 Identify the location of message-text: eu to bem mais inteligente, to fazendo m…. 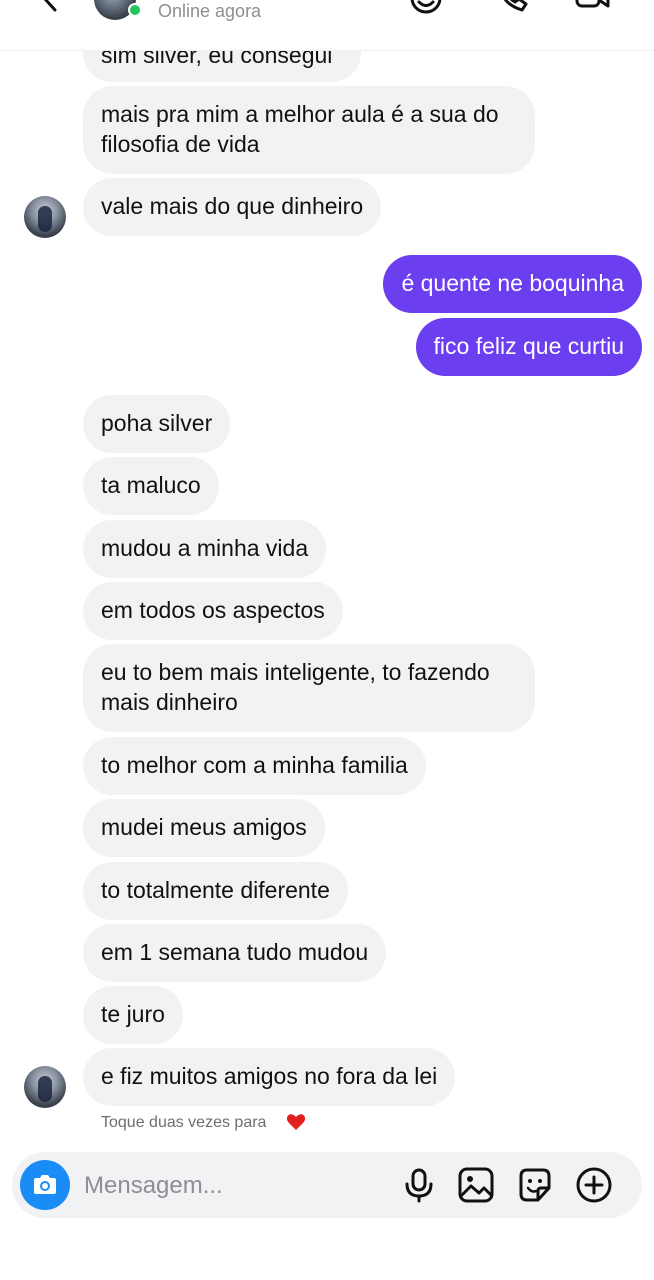
(295, 687).